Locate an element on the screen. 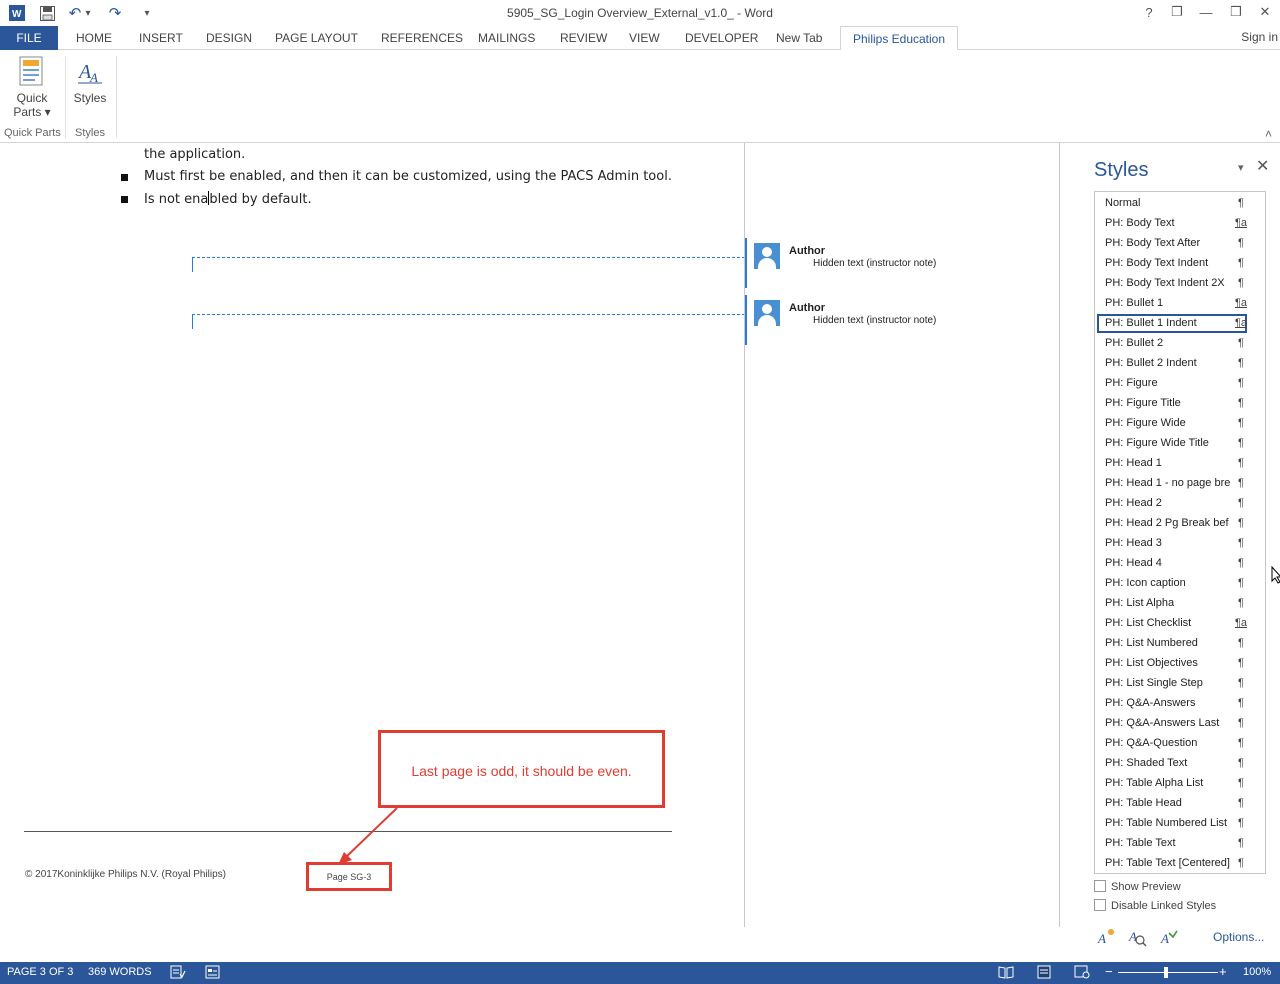 The width and height of the screenshot is (1280, 984). style-item: Normal is located at coordinates (1172, 203).